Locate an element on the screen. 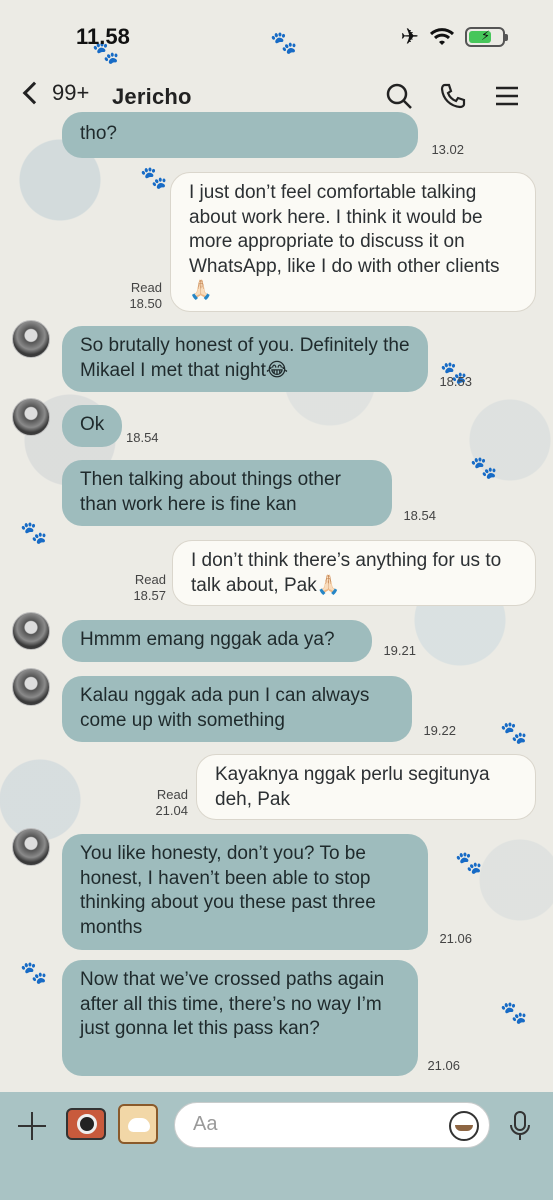 The image size is (553, 1200). message-bubble-outgoing: Kayaknya nggak perlu segitunya deh, Pak is located at coordinates (366, 787).